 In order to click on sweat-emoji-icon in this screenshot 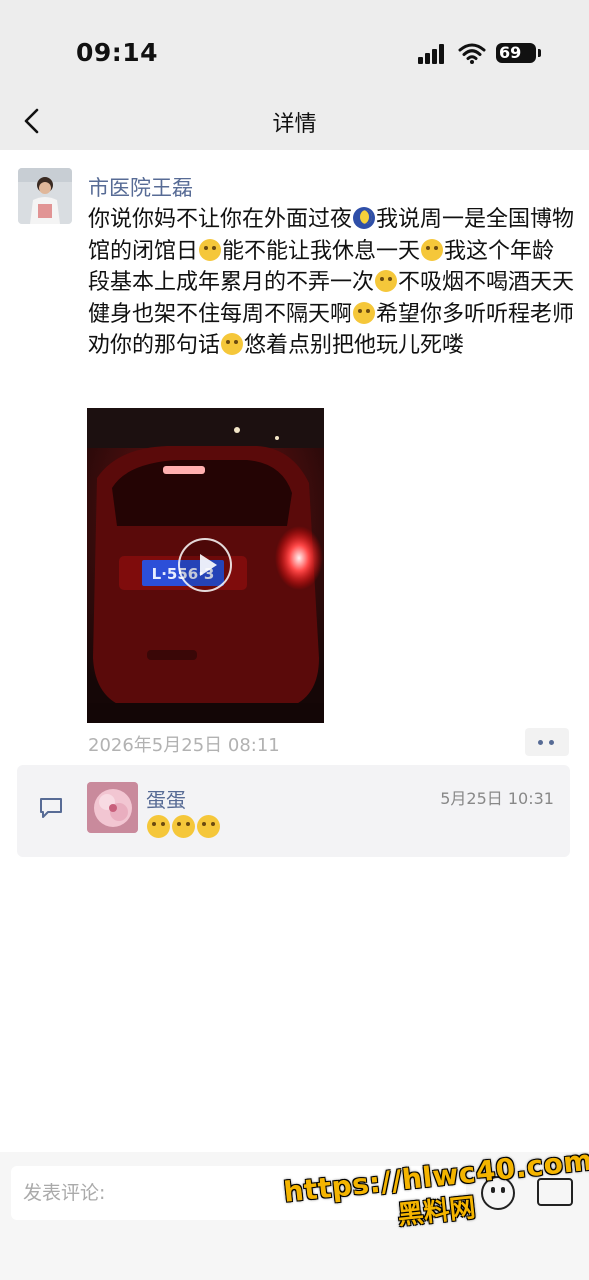, I will do `click(432, 249)`.